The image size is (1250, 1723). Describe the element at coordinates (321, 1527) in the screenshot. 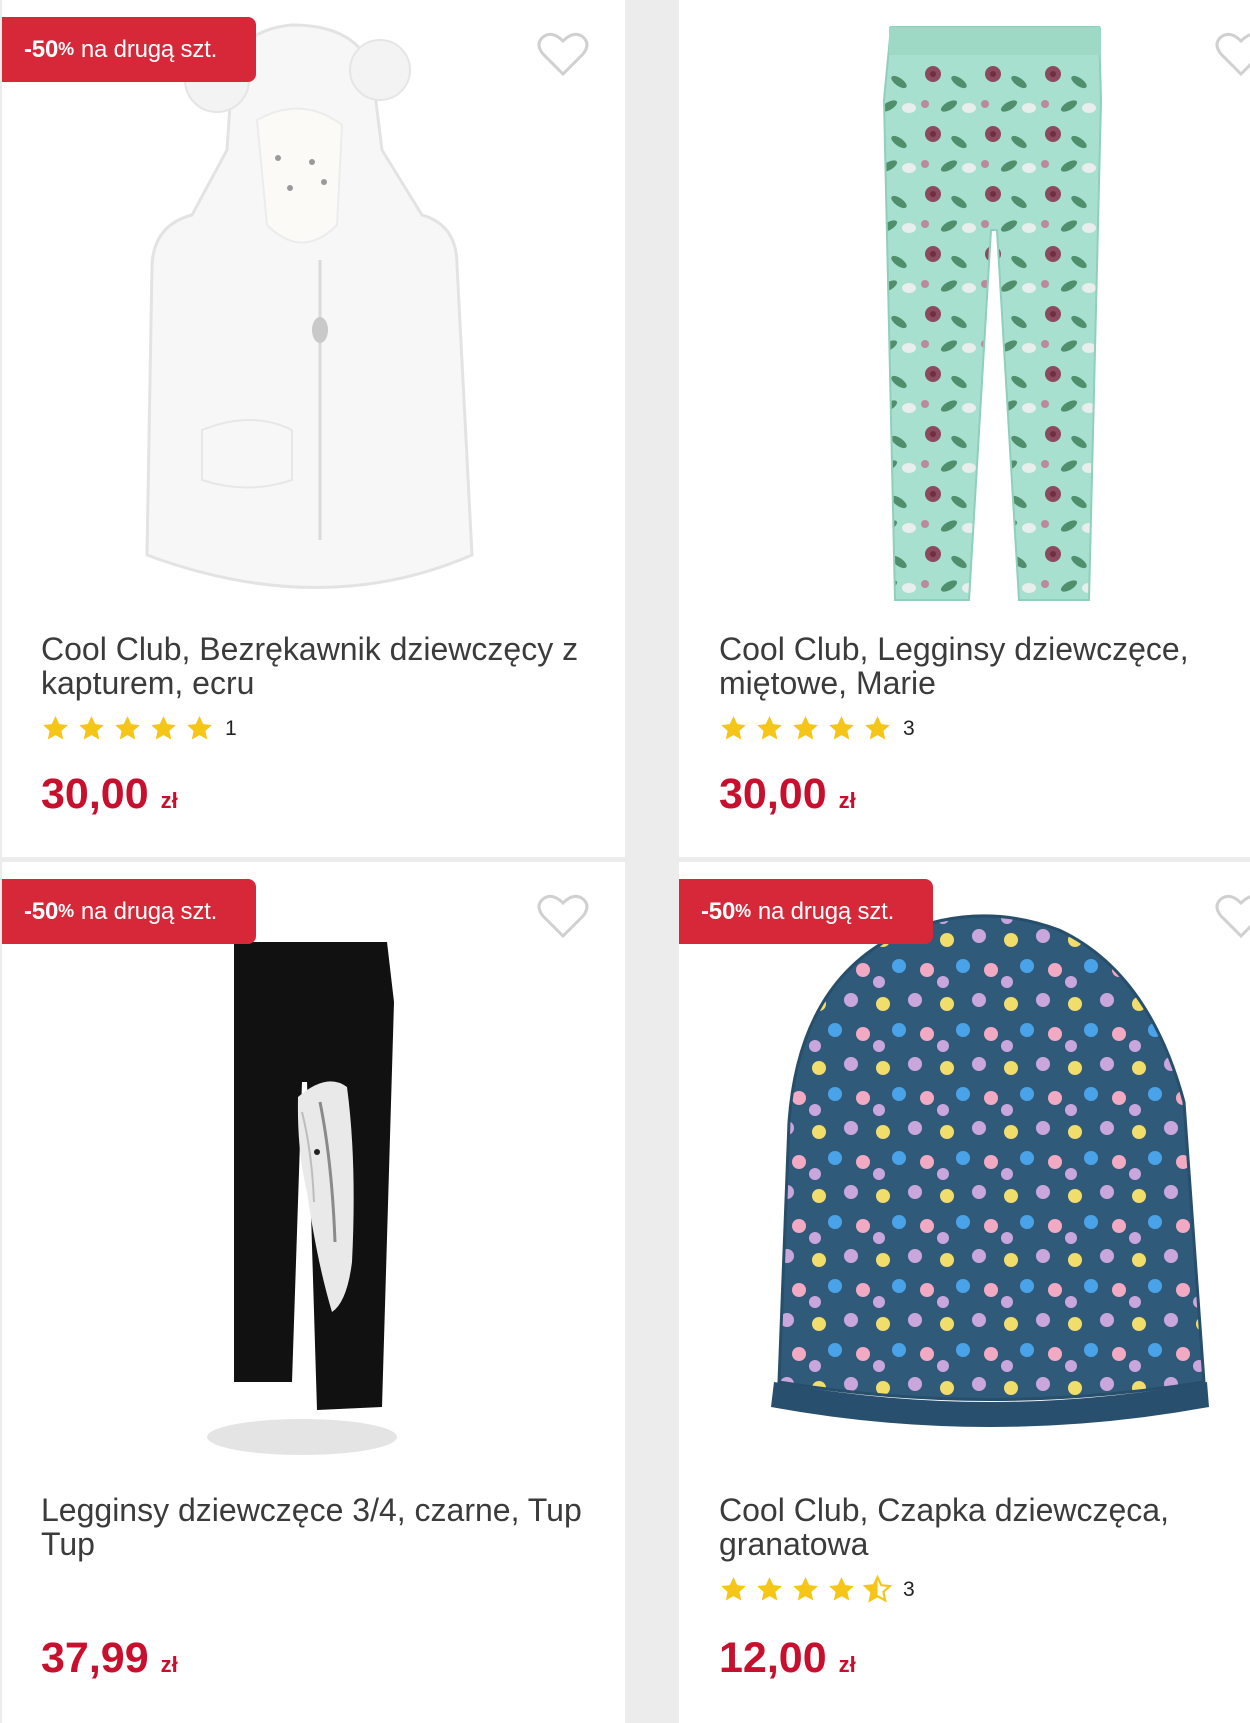

I see `product-title: Legginsy dziewczęce 3/4, czarne, Tup Tup` at that location.